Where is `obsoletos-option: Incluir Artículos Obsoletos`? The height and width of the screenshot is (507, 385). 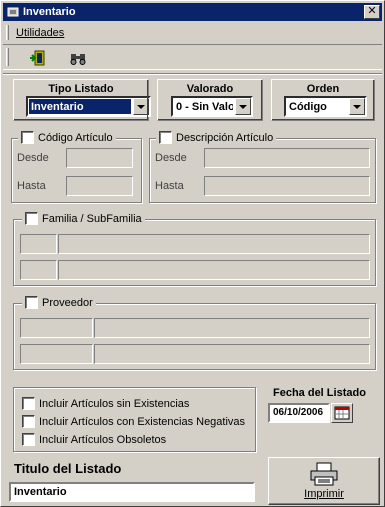 obsoletos-option: Incluir Artículos Obsoletos is located at coordinates (94, 439).